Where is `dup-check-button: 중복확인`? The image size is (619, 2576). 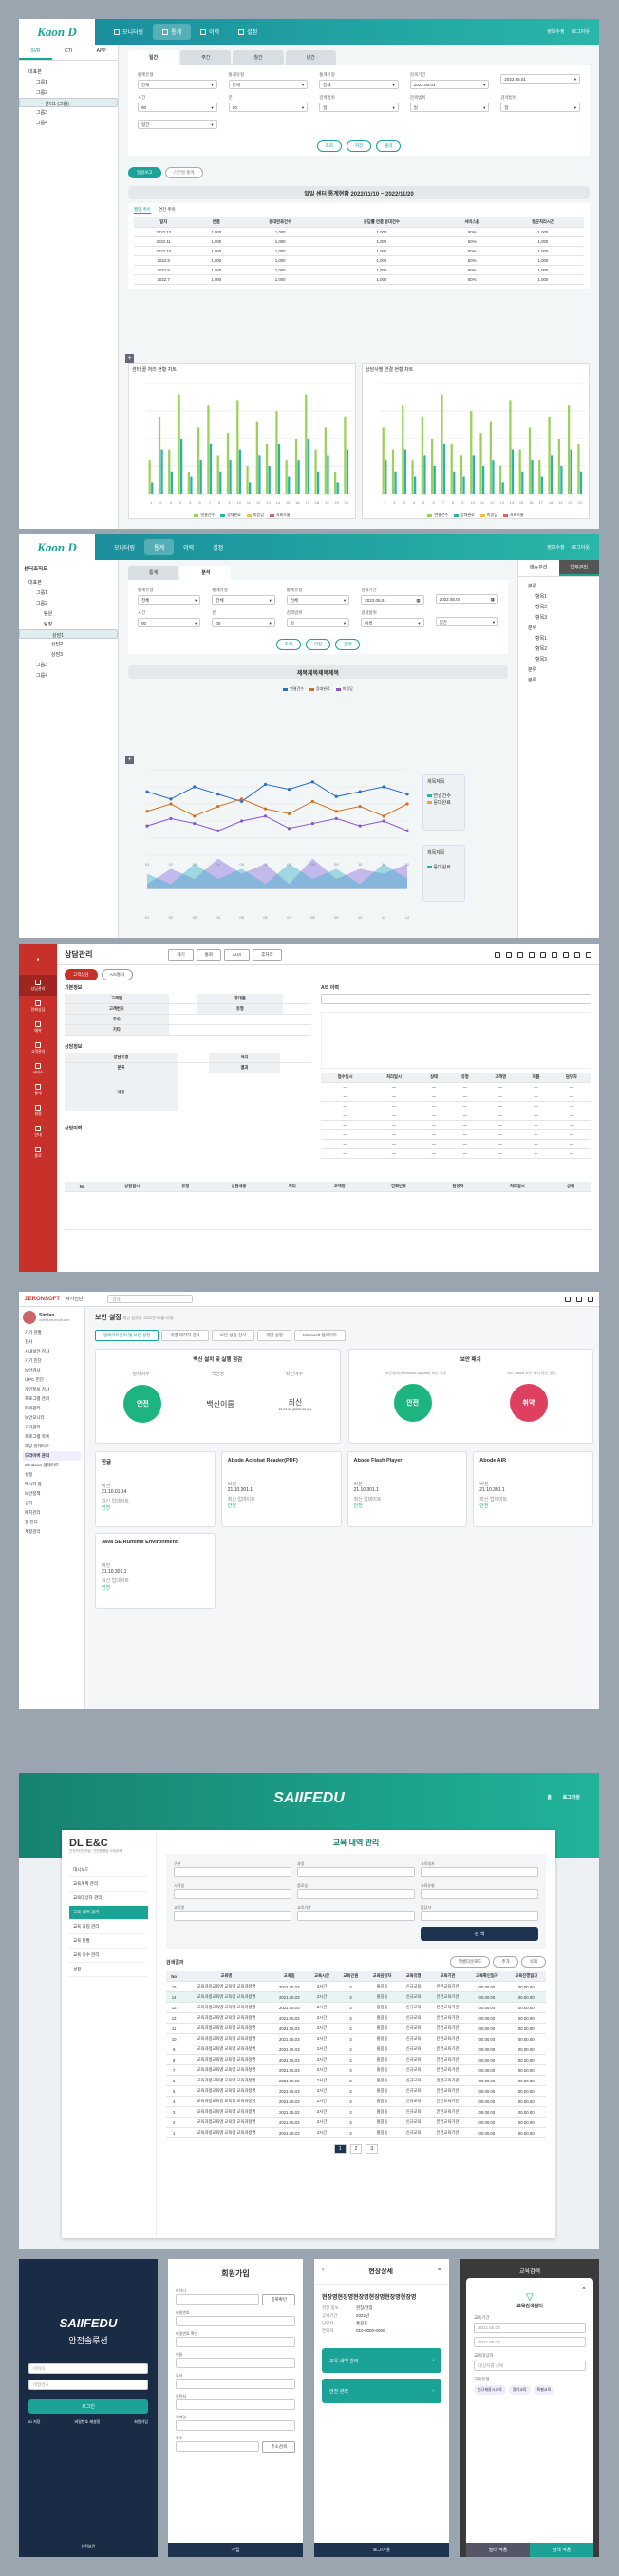
dup-check-button: 중복확인 is located at coordinates (278, 2299).